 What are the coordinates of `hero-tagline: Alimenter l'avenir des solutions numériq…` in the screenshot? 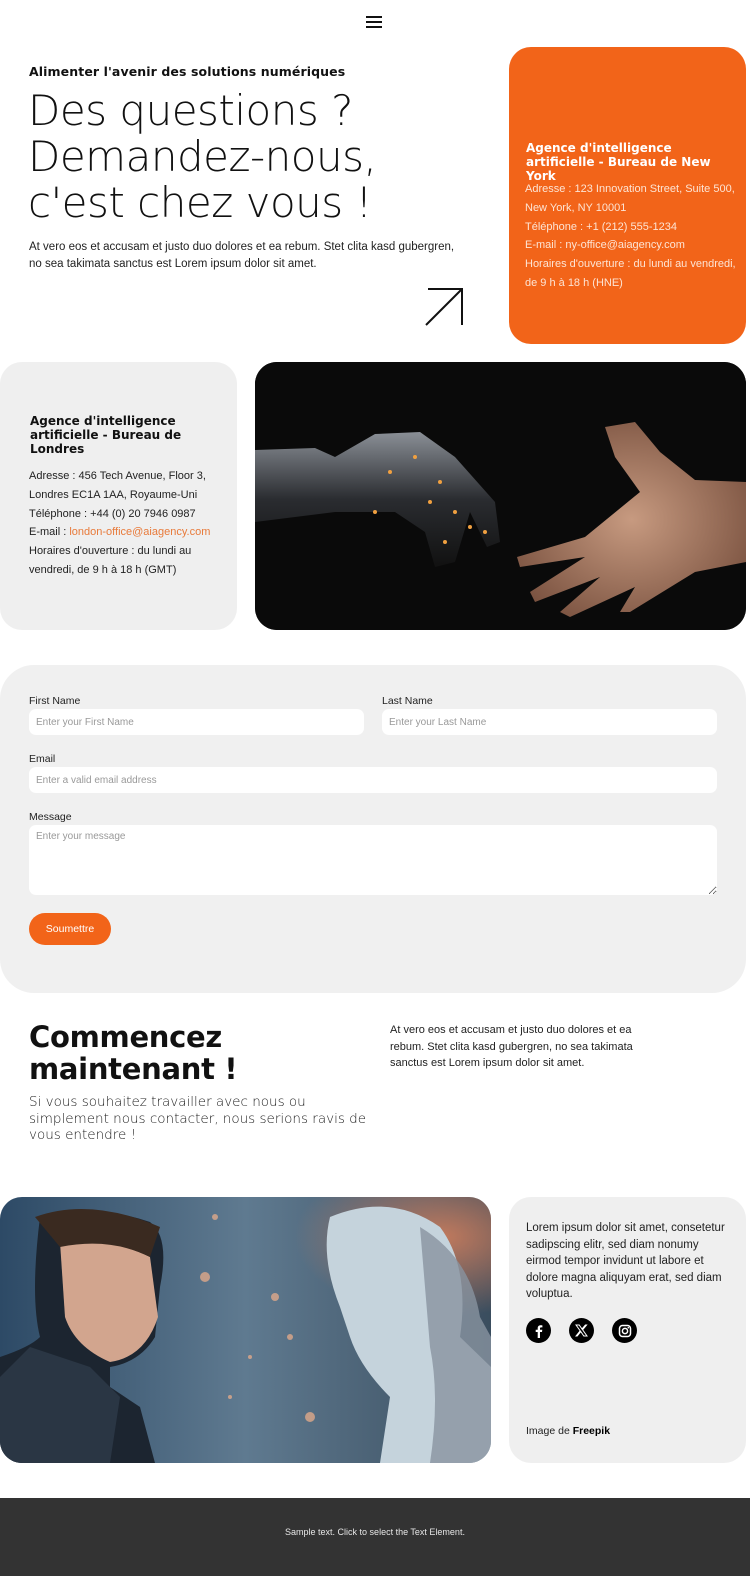 It's located at (187, 71).